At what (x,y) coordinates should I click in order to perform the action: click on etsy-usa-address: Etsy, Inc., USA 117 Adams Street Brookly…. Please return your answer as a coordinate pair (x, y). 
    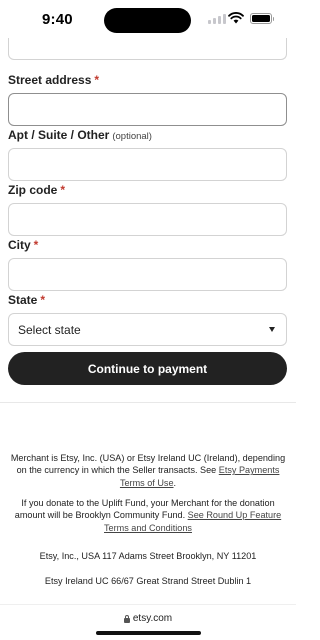
    Looking at the image, I should click on (148, 556).